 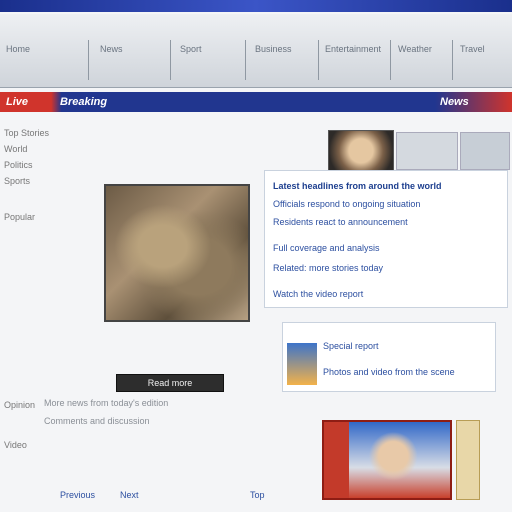 I want to click on footer-link-previous: Previous, so click(x=77, y=495).